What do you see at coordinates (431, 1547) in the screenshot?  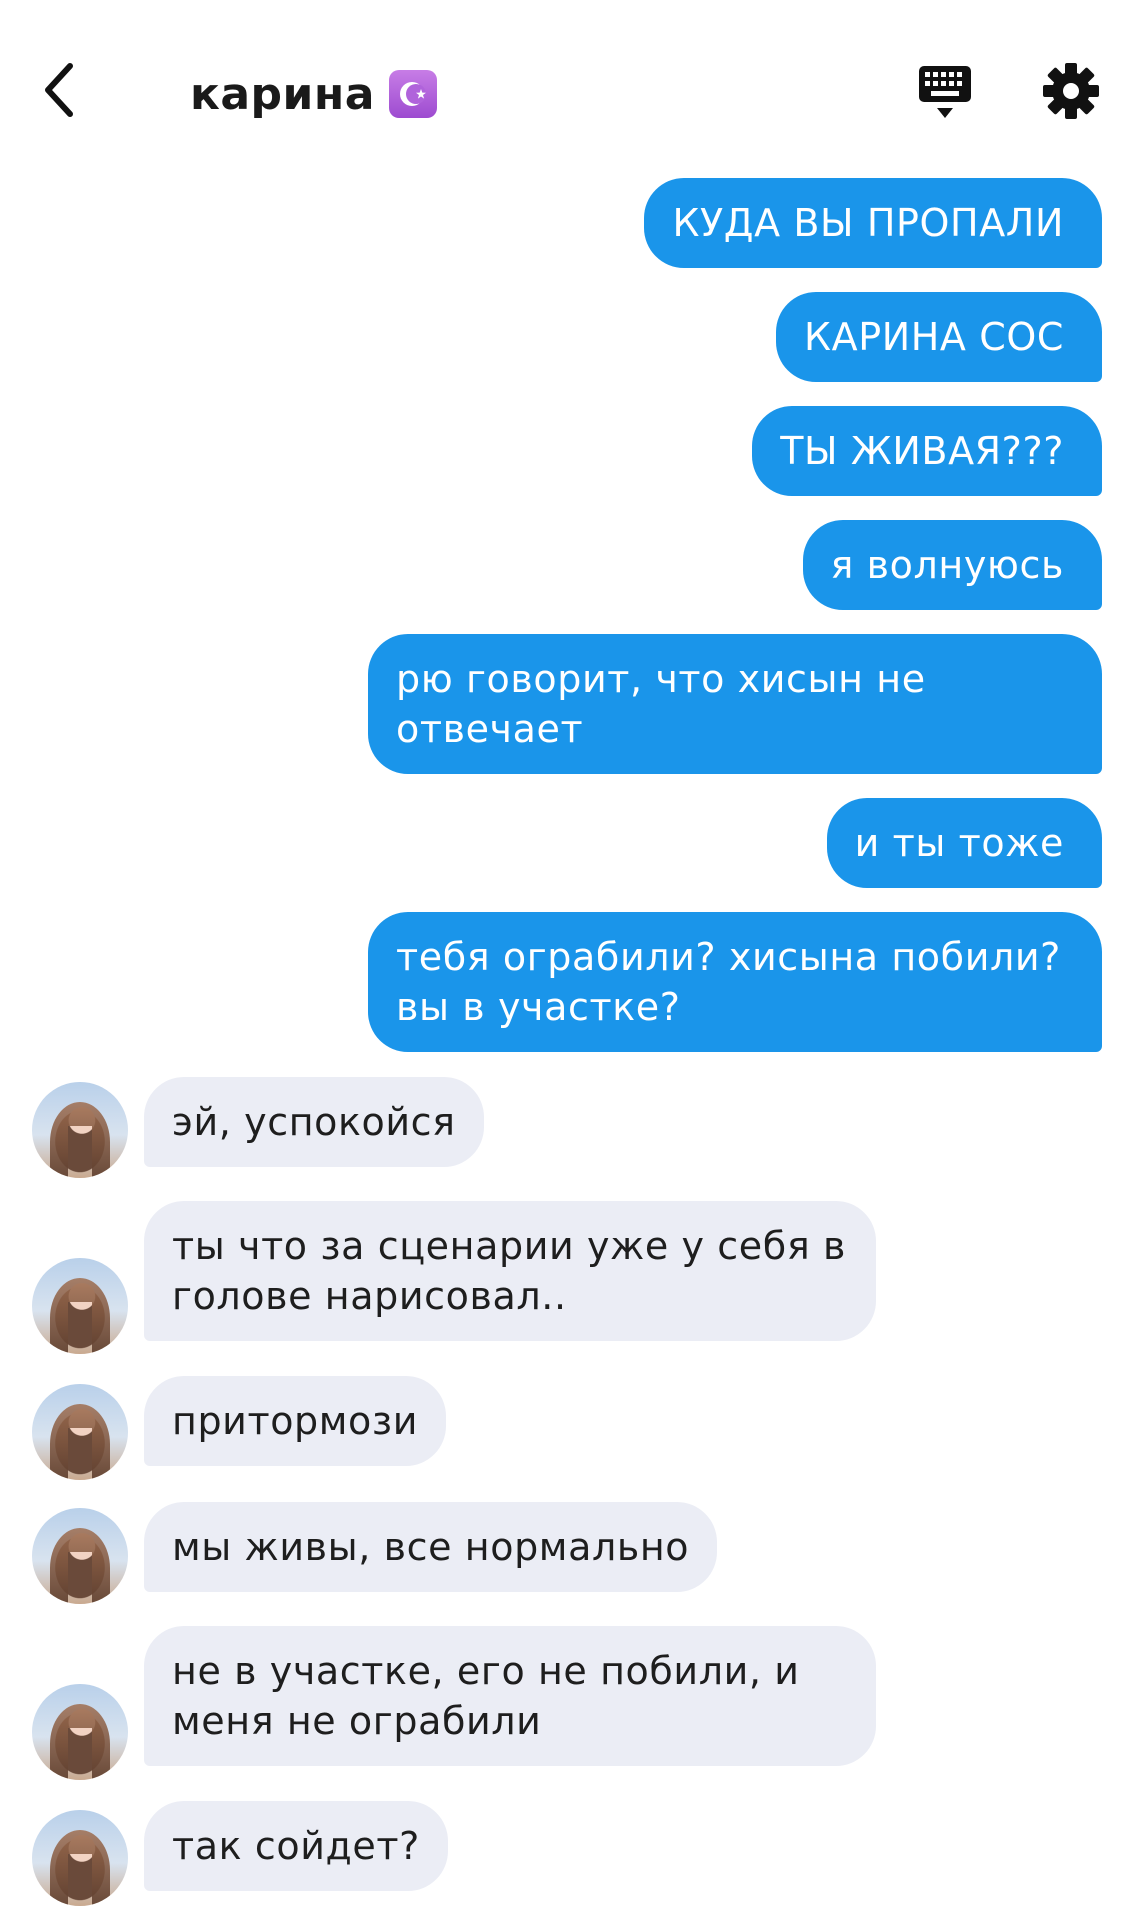 I see `incoming-message: мы живы, все нормально` at bounding box center [431, 1547].